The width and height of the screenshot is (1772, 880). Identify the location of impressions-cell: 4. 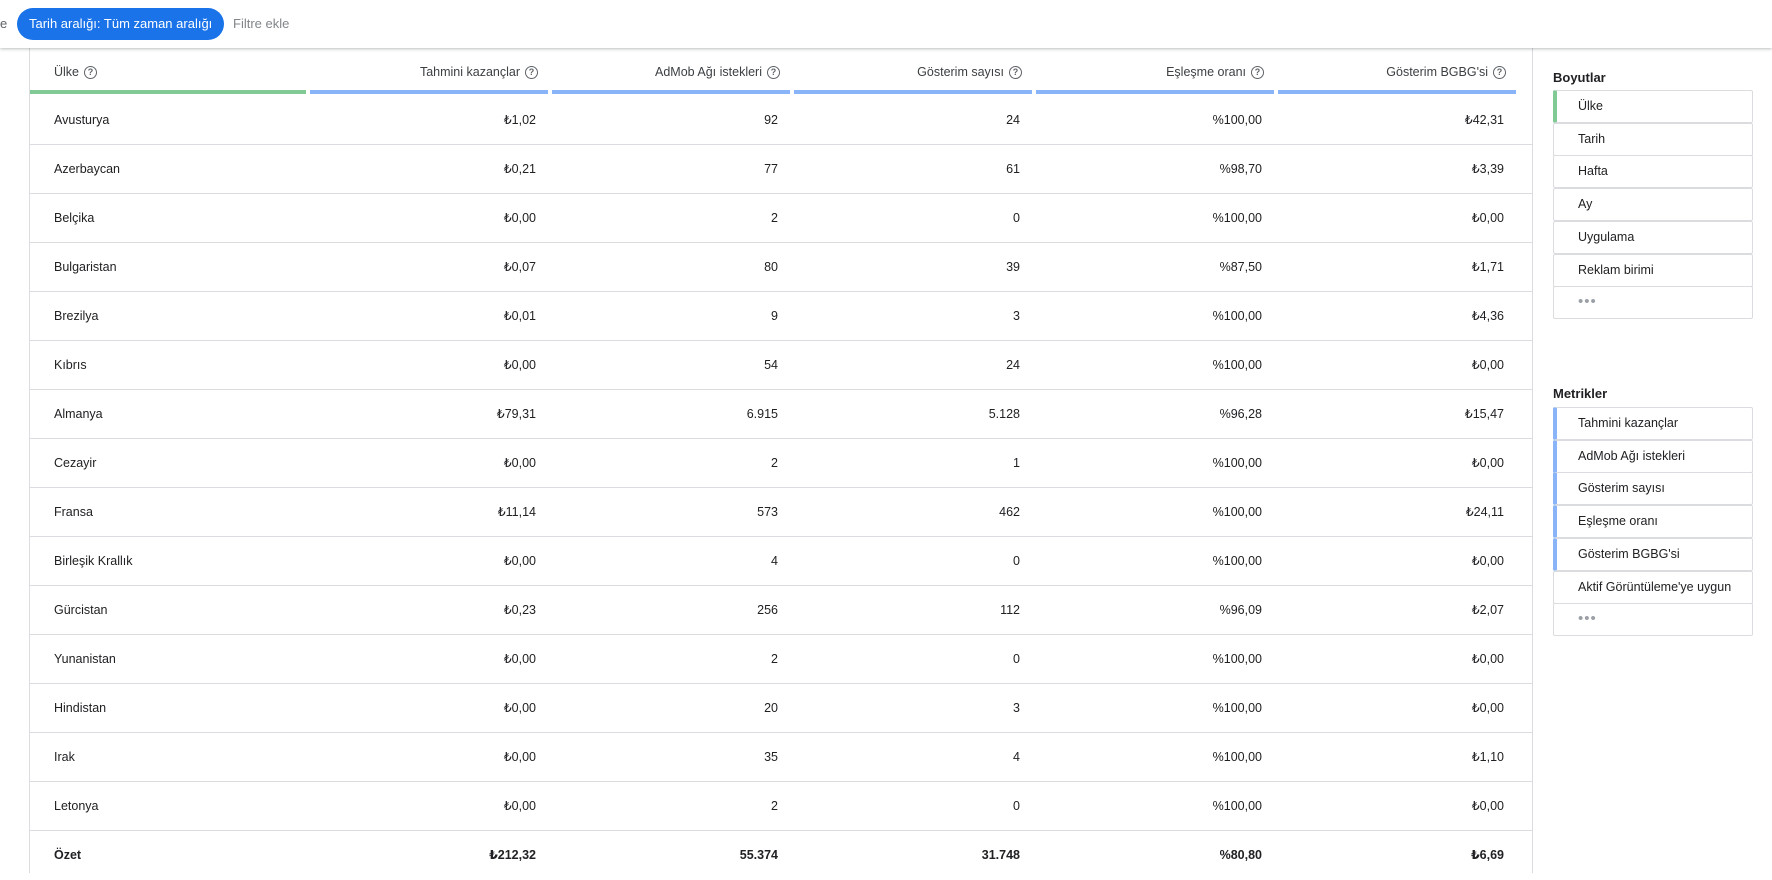
(1016, 757).